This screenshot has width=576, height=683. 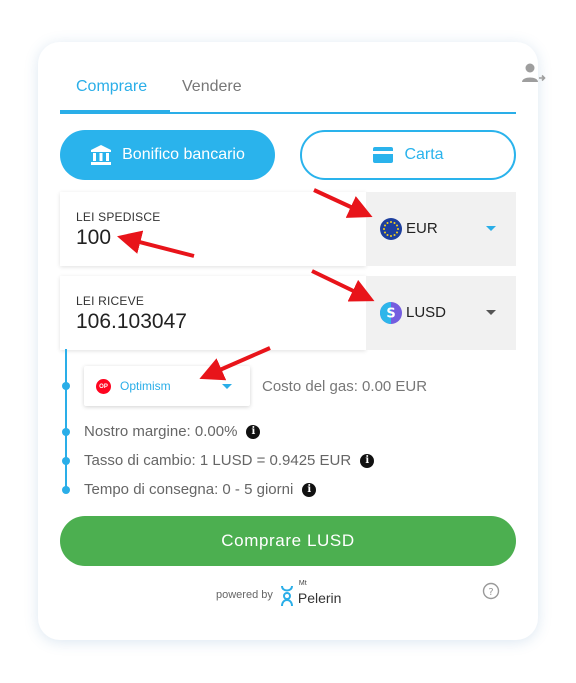 What do you see at coordinates (145, 386) in the screenshot?
I see `network-name: Optimism` at bounding box center [145, 386].